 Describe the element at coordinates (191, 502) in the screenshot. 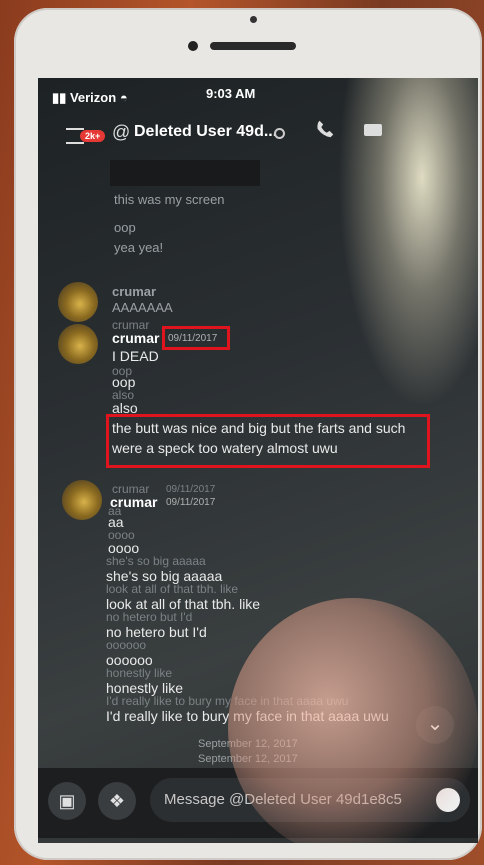

I see `message-timestamp: 09/11/2017` at that location.